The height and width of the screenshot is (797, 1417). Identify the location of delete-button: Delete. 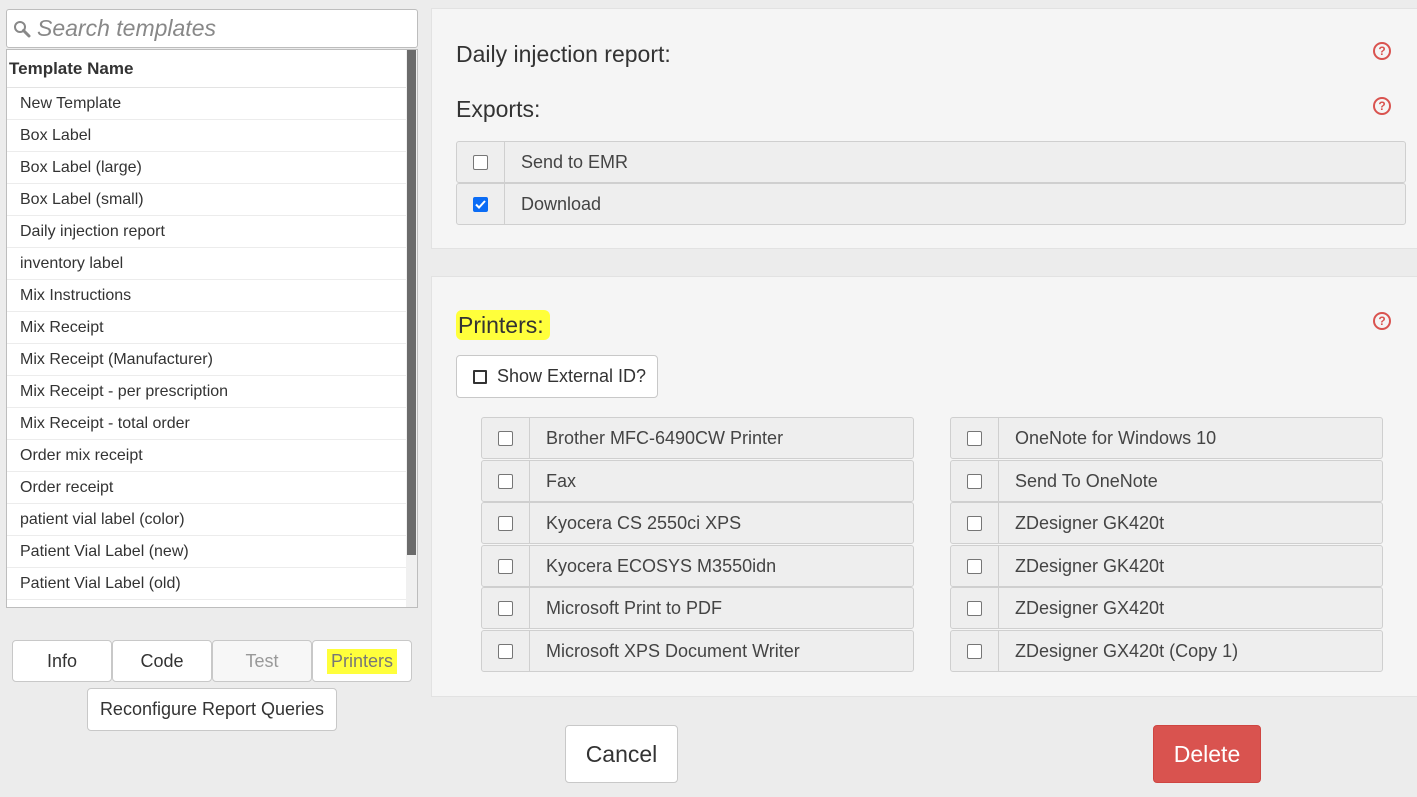
(1207, 754).